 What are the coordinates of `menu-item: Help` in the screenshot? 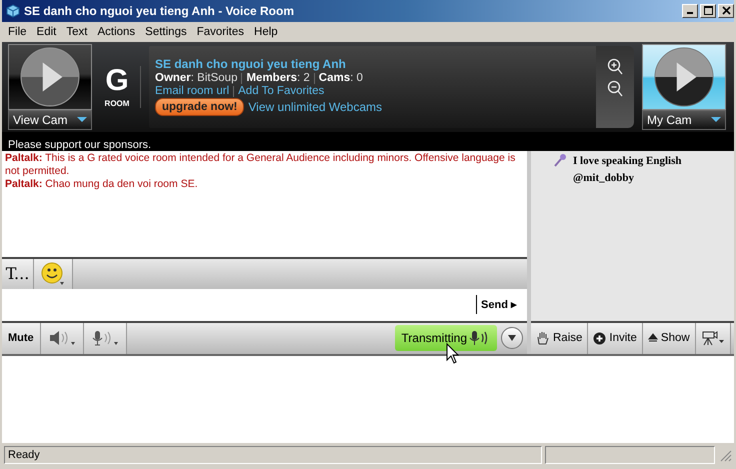 It's located at (266, 32).